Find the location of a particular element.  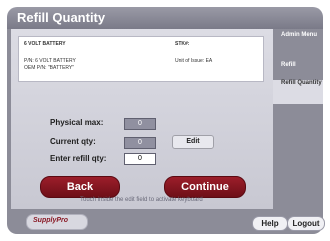

edit-button: Edit is located at coordinates (193, 142).